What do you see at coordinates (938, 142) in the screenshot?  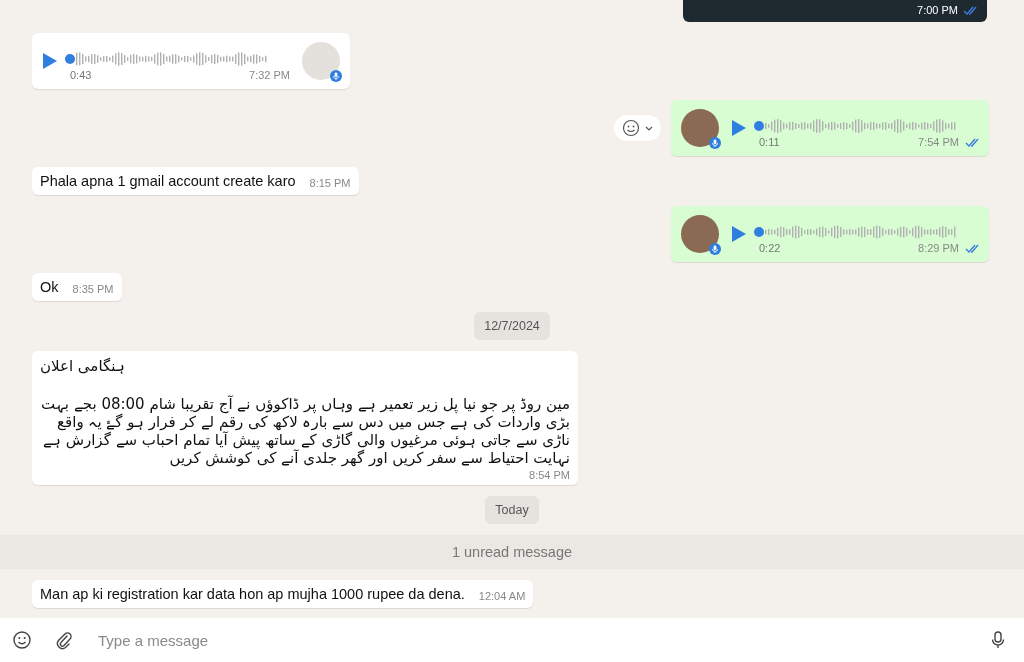 I see `timestamp: 7:54 PM` at bounding box center [938, 142].